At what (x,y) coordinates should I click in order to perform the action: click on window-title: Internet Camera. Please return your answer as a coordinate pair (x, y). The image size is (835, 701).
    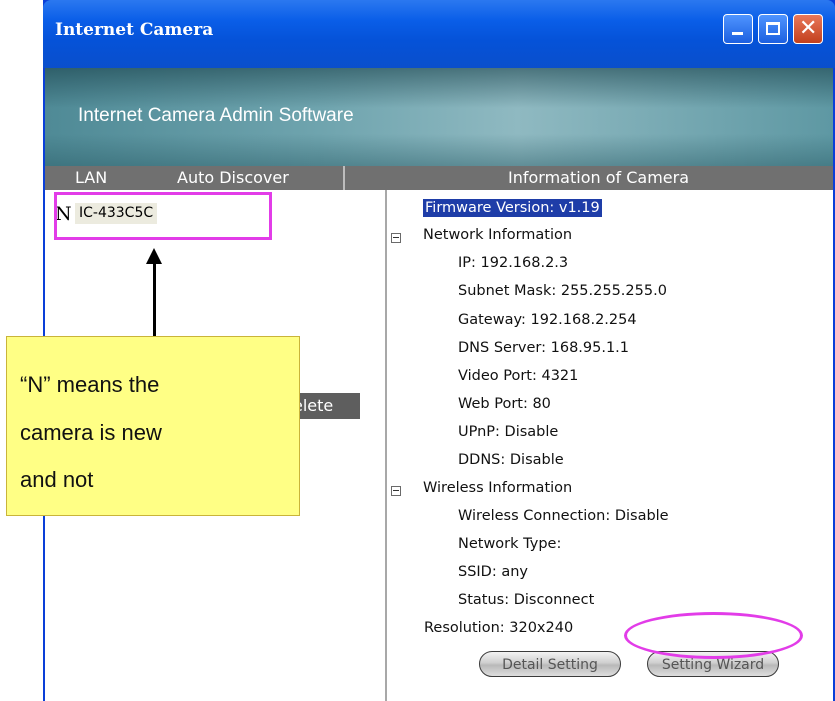
    Looking at the image, I should click on (134, 30).